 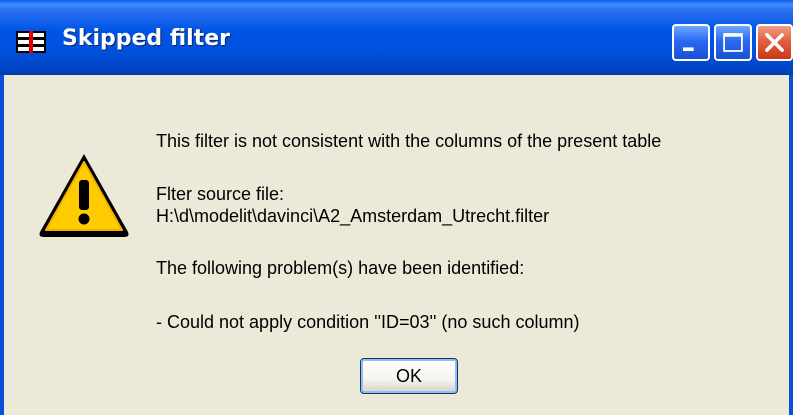 What do you see at coordinates (688, 49) in the screenshot?
I see `minimize-icon` at bounding box center [688, 49].